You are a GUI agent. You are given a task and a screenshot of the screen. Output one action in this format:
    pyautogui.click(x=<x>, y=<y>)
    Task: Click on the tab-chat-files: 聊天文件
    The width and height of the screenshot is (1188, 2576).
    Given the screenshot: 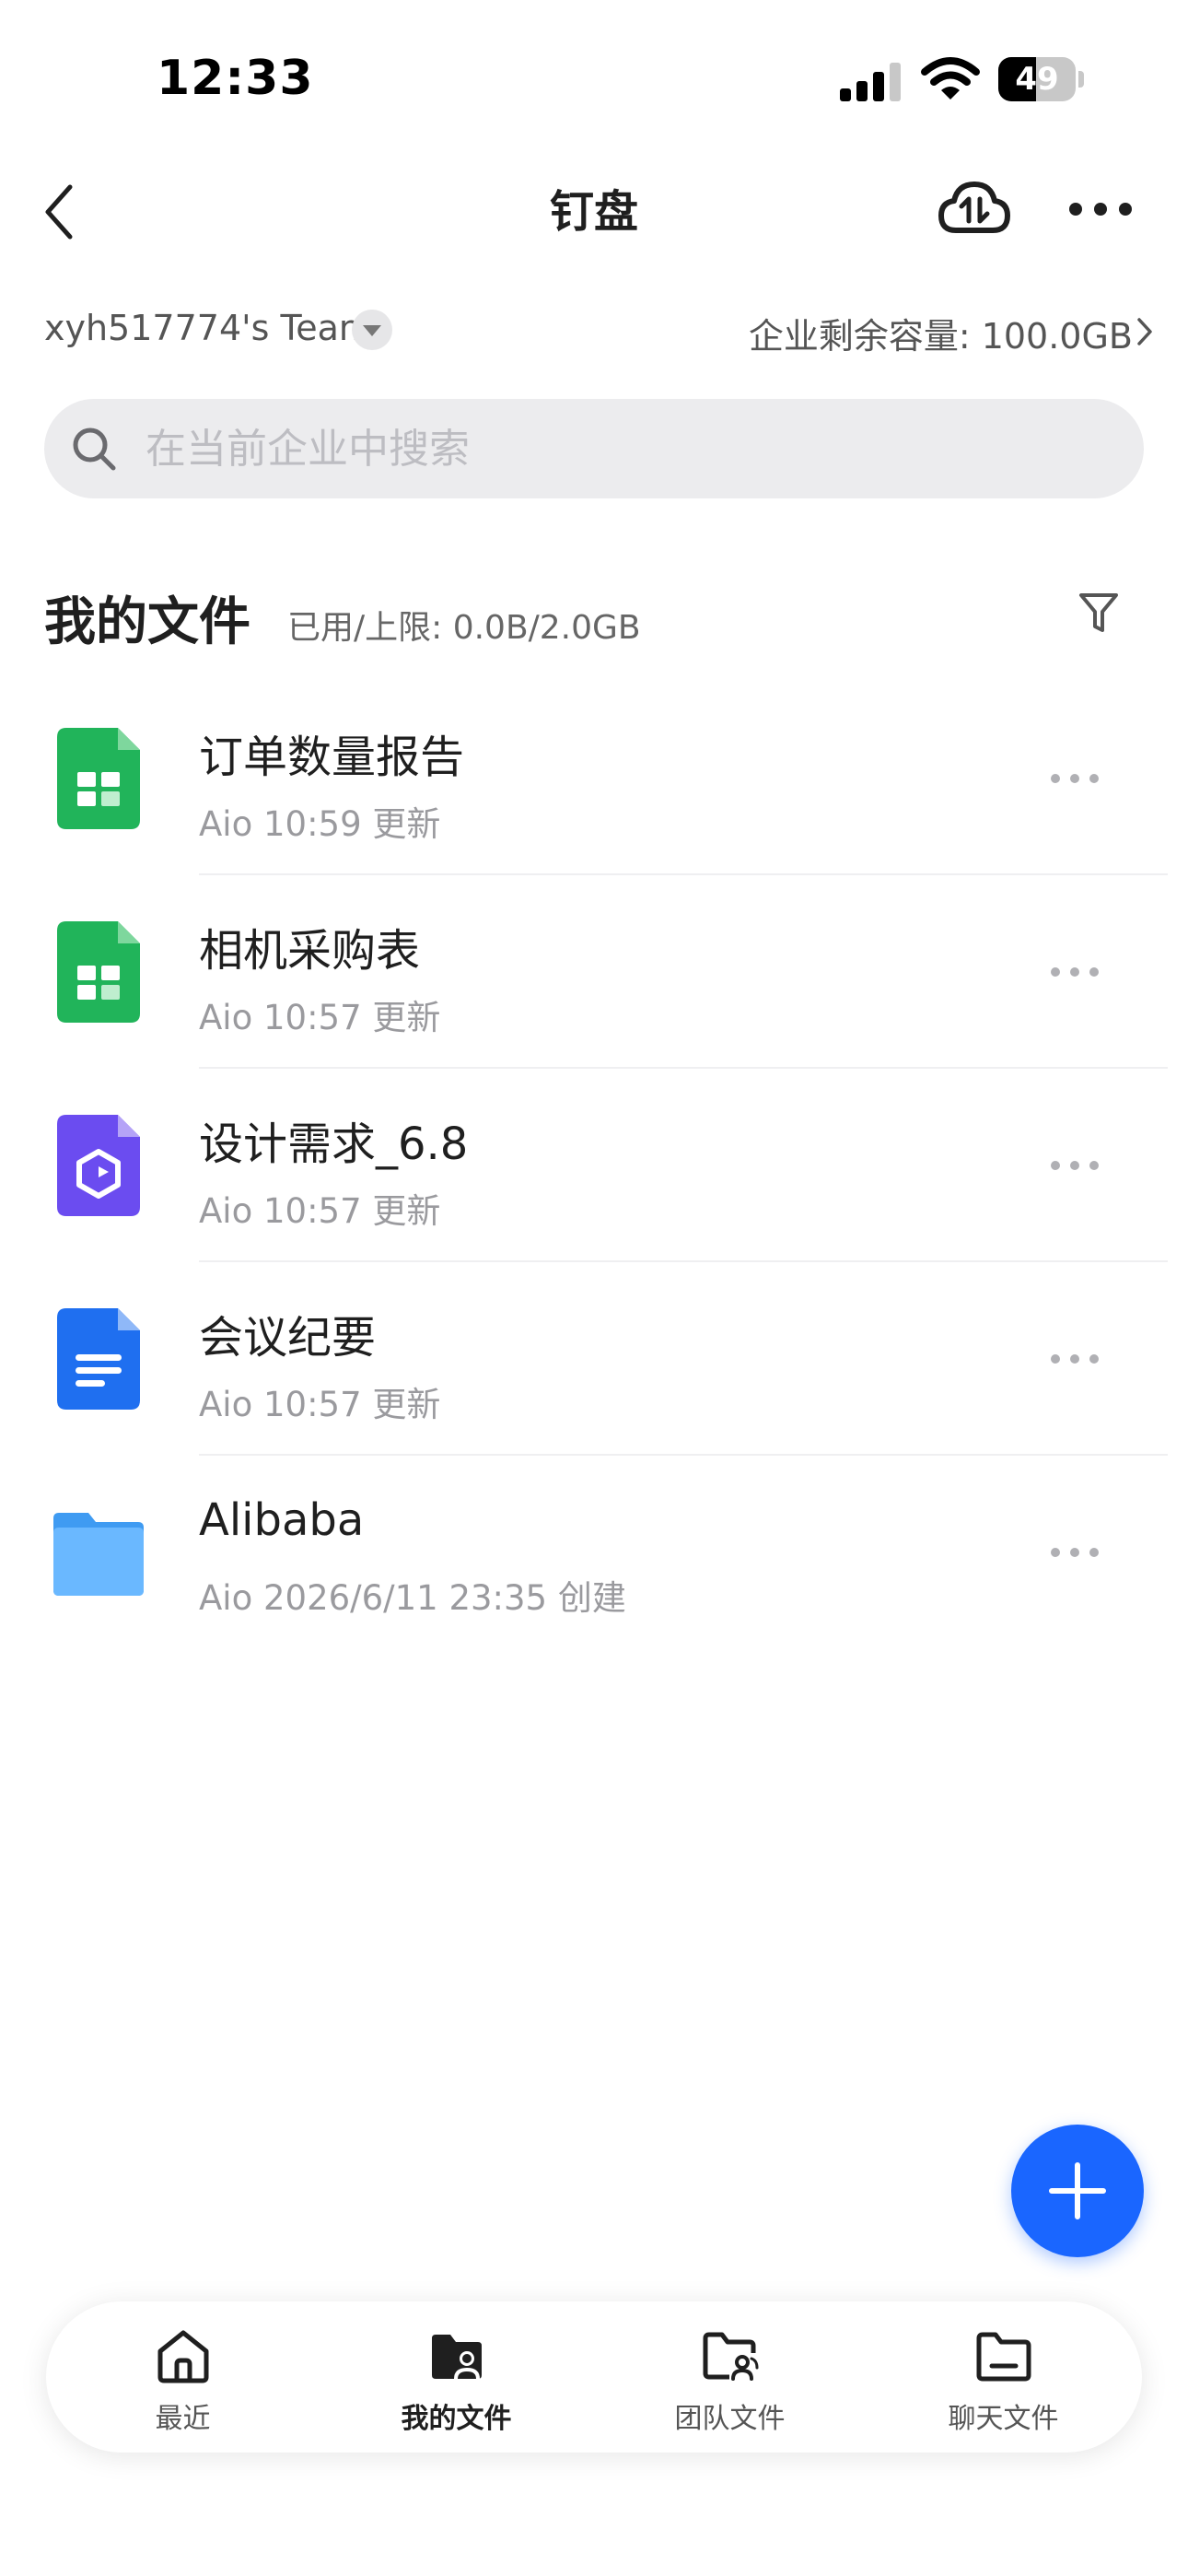 What is the action you would take?
    pyautogui.click(x=1004, y=2377)
    